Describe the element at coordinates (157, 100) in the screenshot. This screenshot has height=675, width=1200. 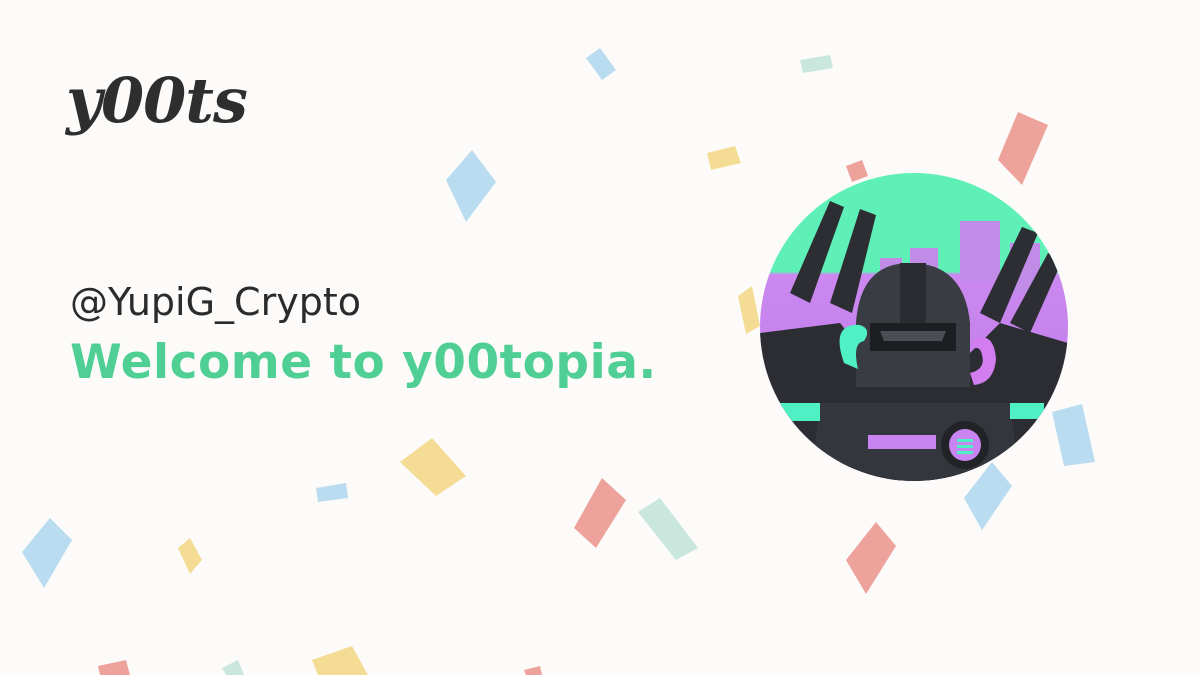
I see `y00ts-logo: y00ts` at that location.